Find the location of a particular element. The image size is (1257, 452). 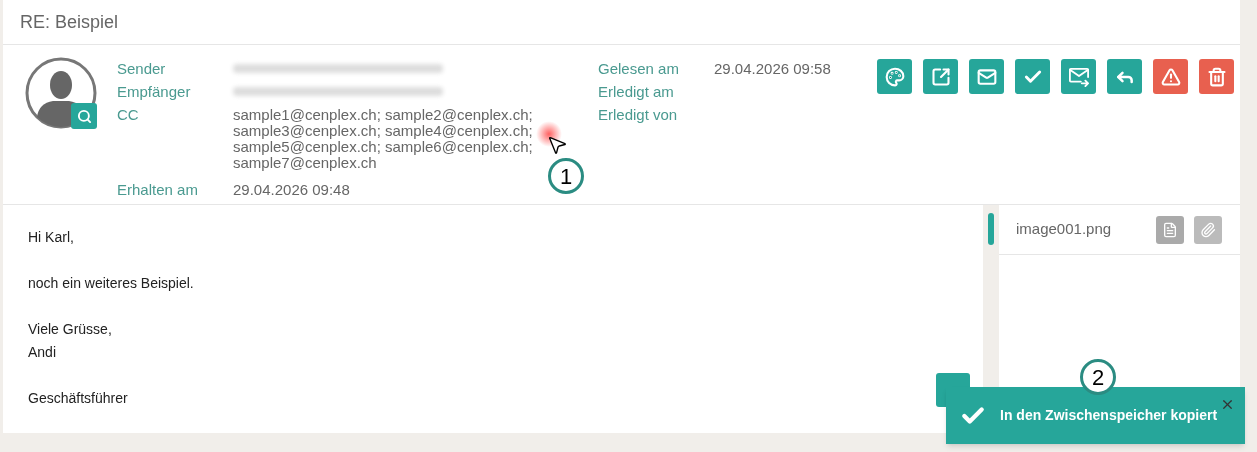

search-contact-button is located at coordinates (84, 116).